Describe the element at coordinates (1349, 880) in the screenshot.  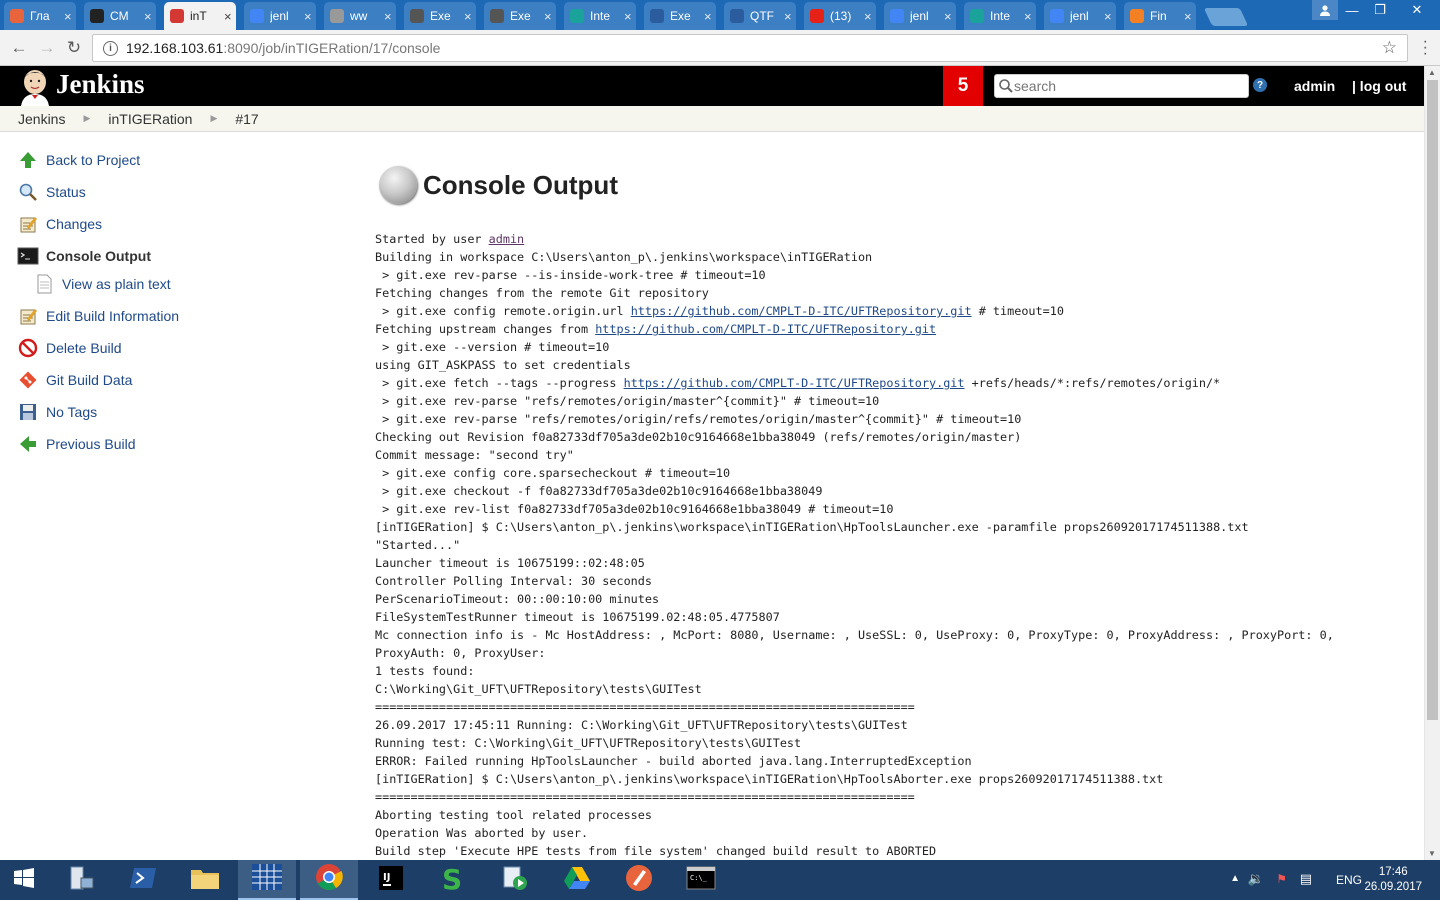
I see `language-indicator: ENG` at that location.